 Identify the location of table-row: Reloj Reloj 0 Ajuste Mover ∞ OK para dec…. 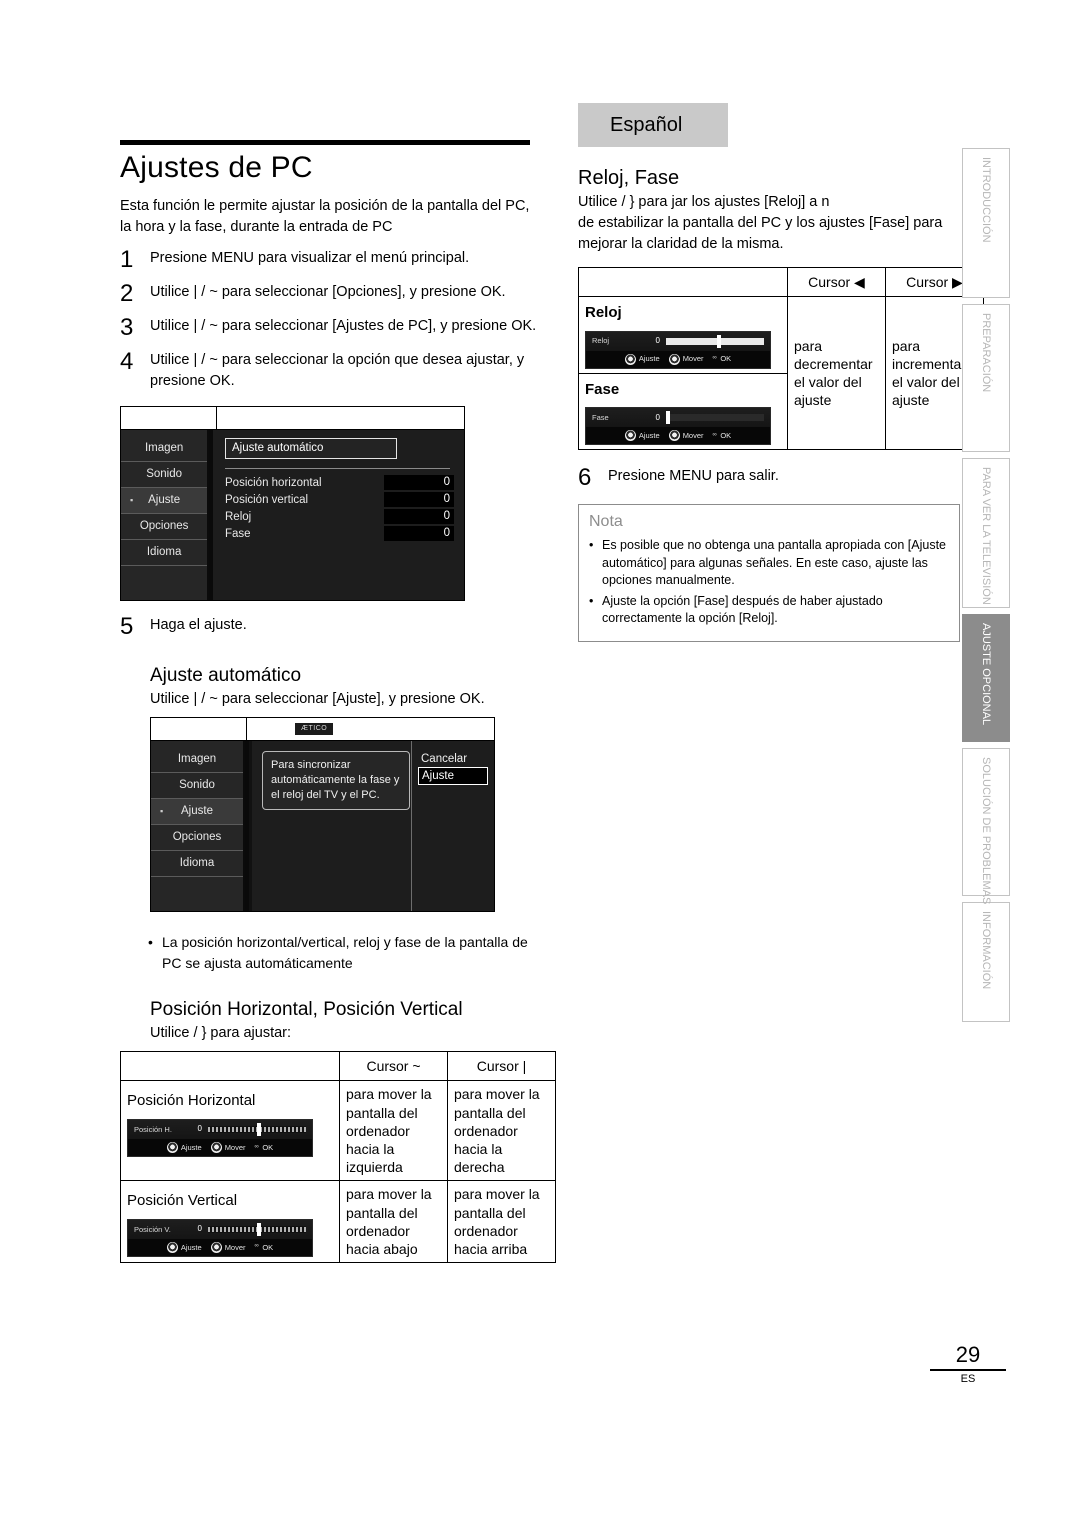
(781, 373).